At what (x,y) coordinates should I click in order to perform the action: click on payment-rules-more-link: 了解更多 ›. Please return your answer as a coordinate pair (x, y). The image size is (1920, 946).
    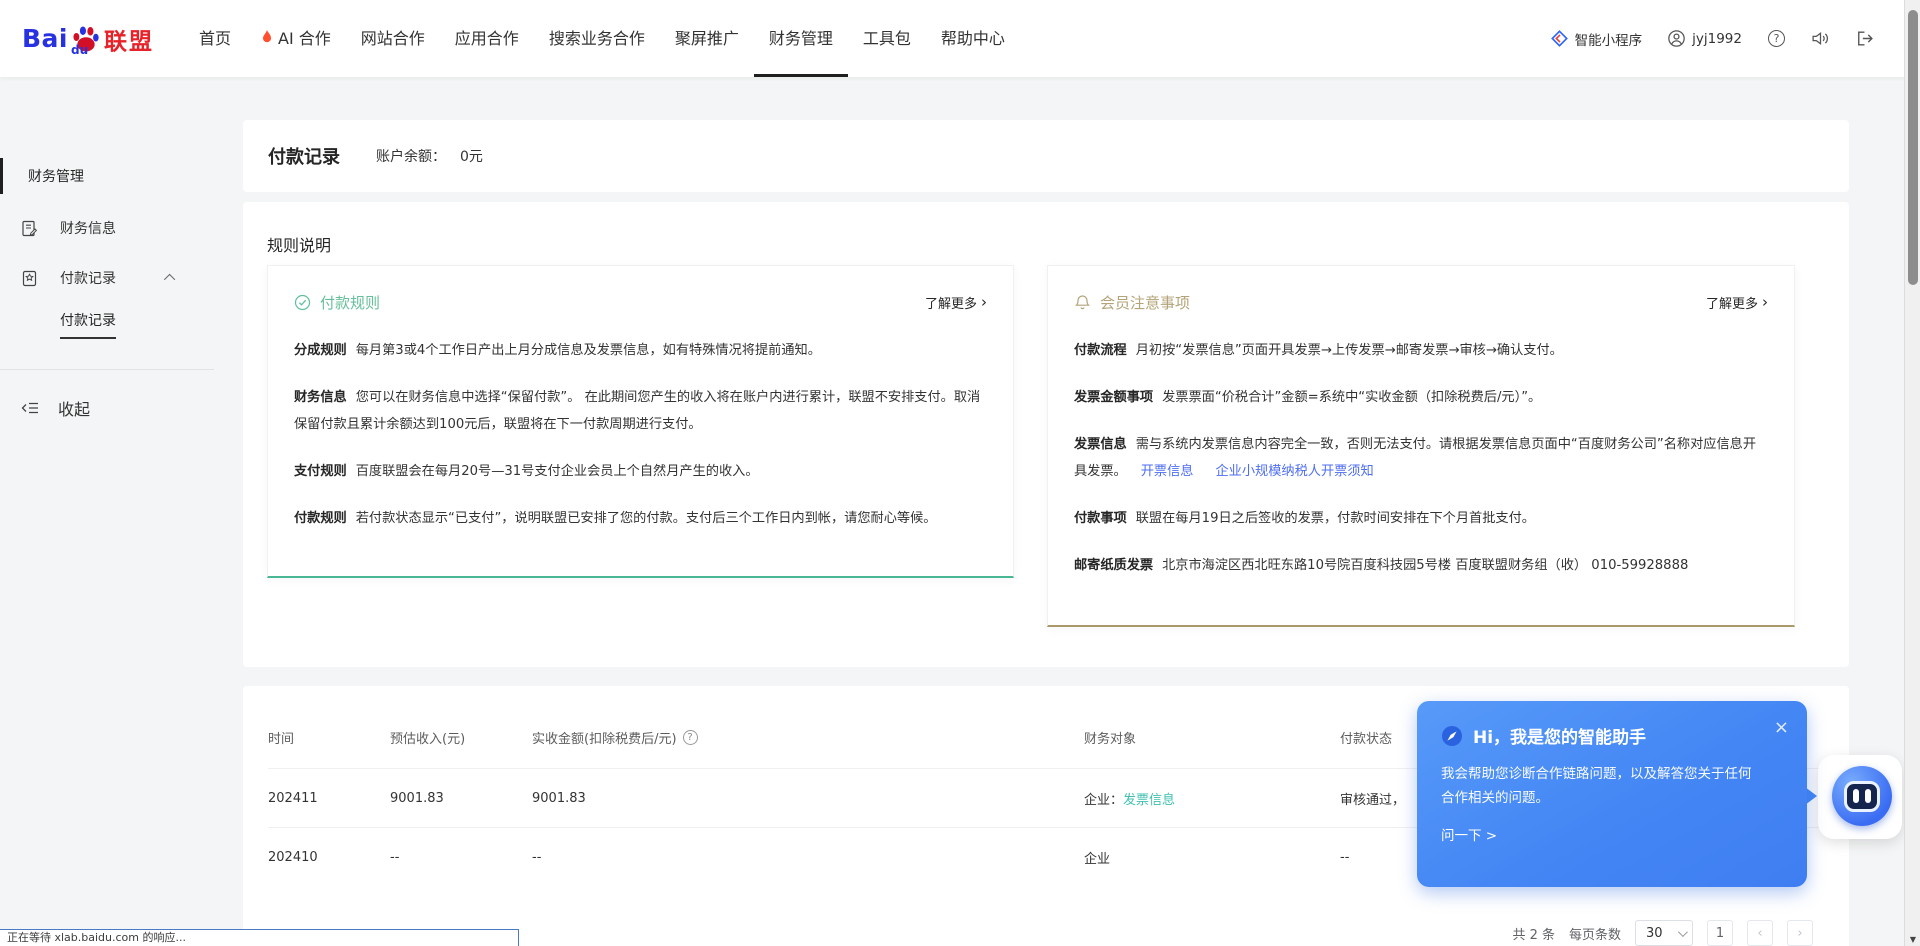
    Looking at the image, I should click on (956, 303).